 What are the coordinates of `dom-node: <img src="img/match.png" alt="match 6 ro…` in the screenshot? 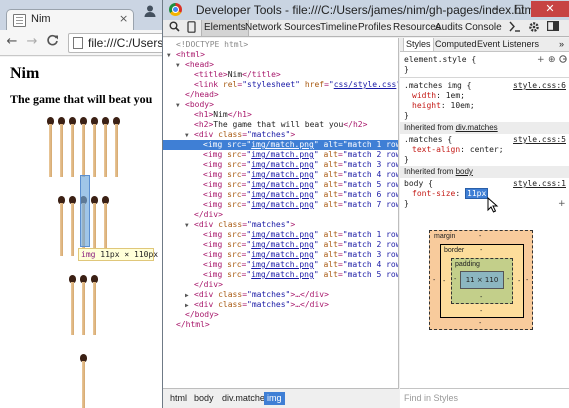 It's located at (280, 195).